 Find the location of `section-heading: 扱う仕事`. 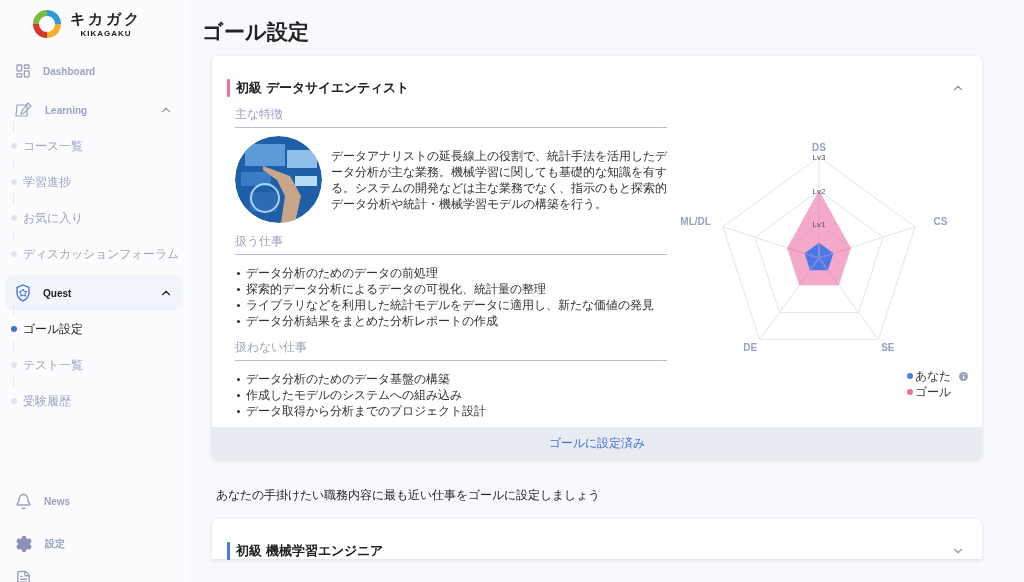

section-heading: 扱う仕事 is located at coordinates (451, 243).